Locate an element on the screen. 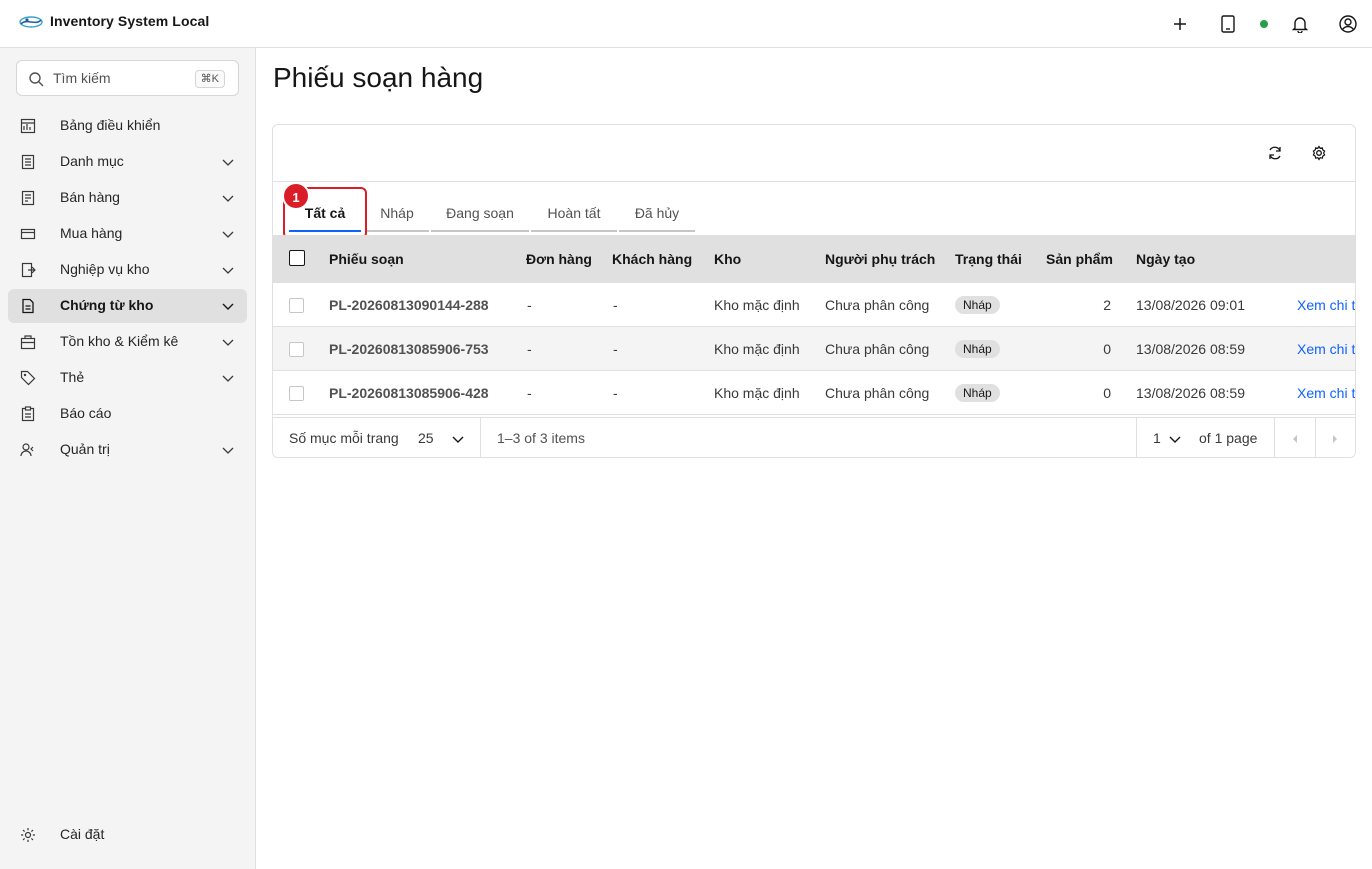 Image resolution: width=1372 pixels, height=869 pixels. top-header: Inventory System Local is located at coordinates (686, 24).